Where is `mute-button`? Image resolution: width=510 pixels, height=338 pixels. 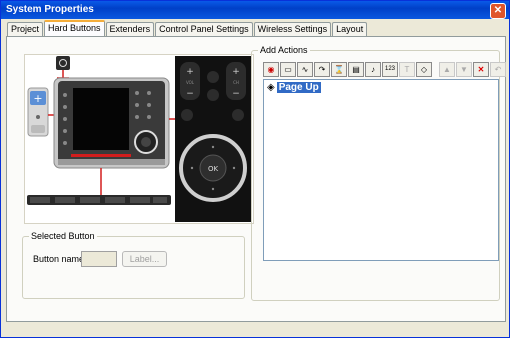
mute-button is located at coordinates (213, 77).